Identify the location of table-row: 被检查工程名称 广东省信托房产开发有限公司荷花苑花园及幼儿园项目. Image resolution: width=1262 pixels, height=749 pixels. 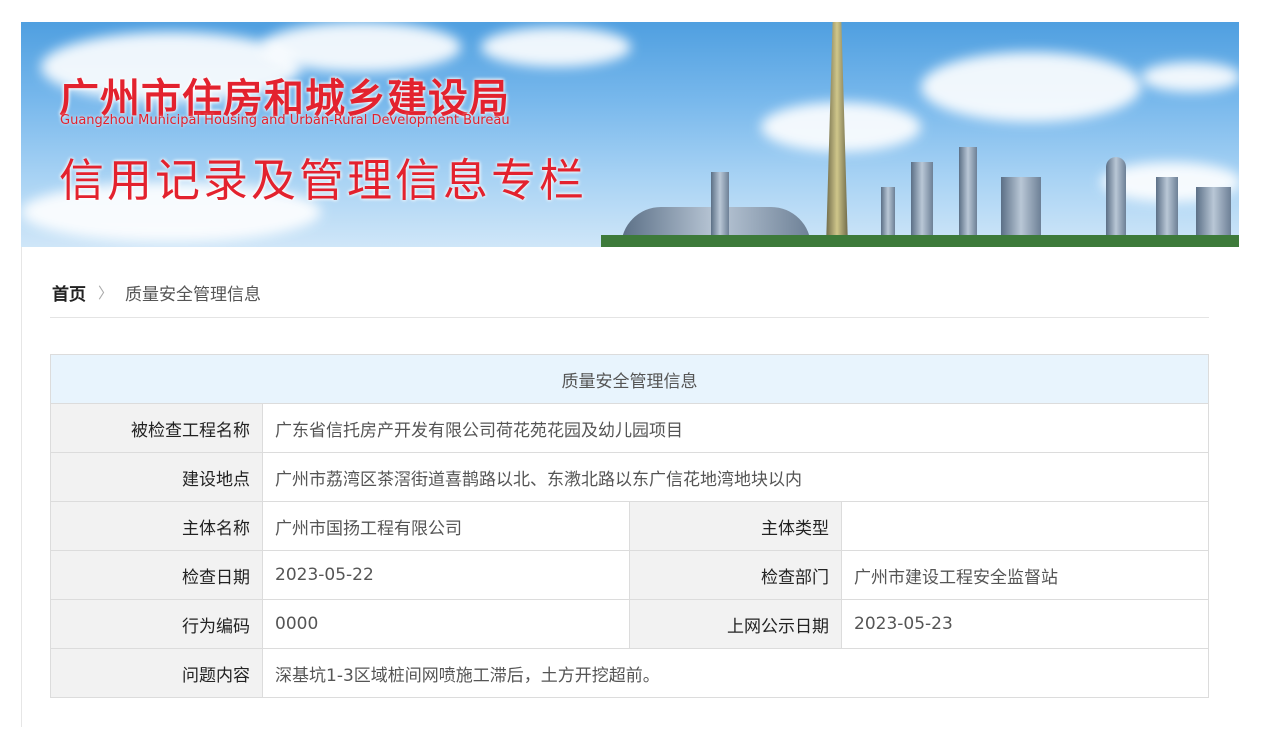
(629, 428).